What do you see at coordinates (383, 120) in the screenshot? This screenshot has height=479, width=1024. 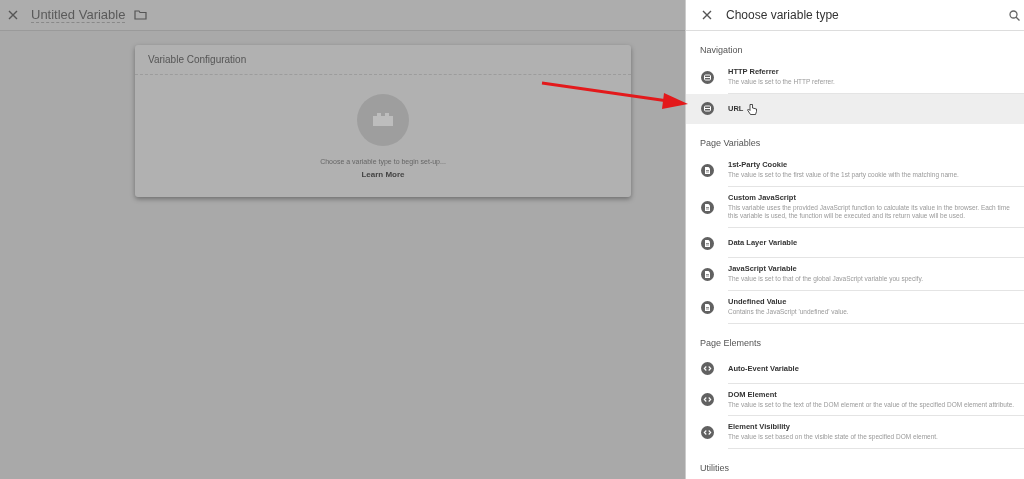 I see `block-icon` at bounding box center [383, 120].